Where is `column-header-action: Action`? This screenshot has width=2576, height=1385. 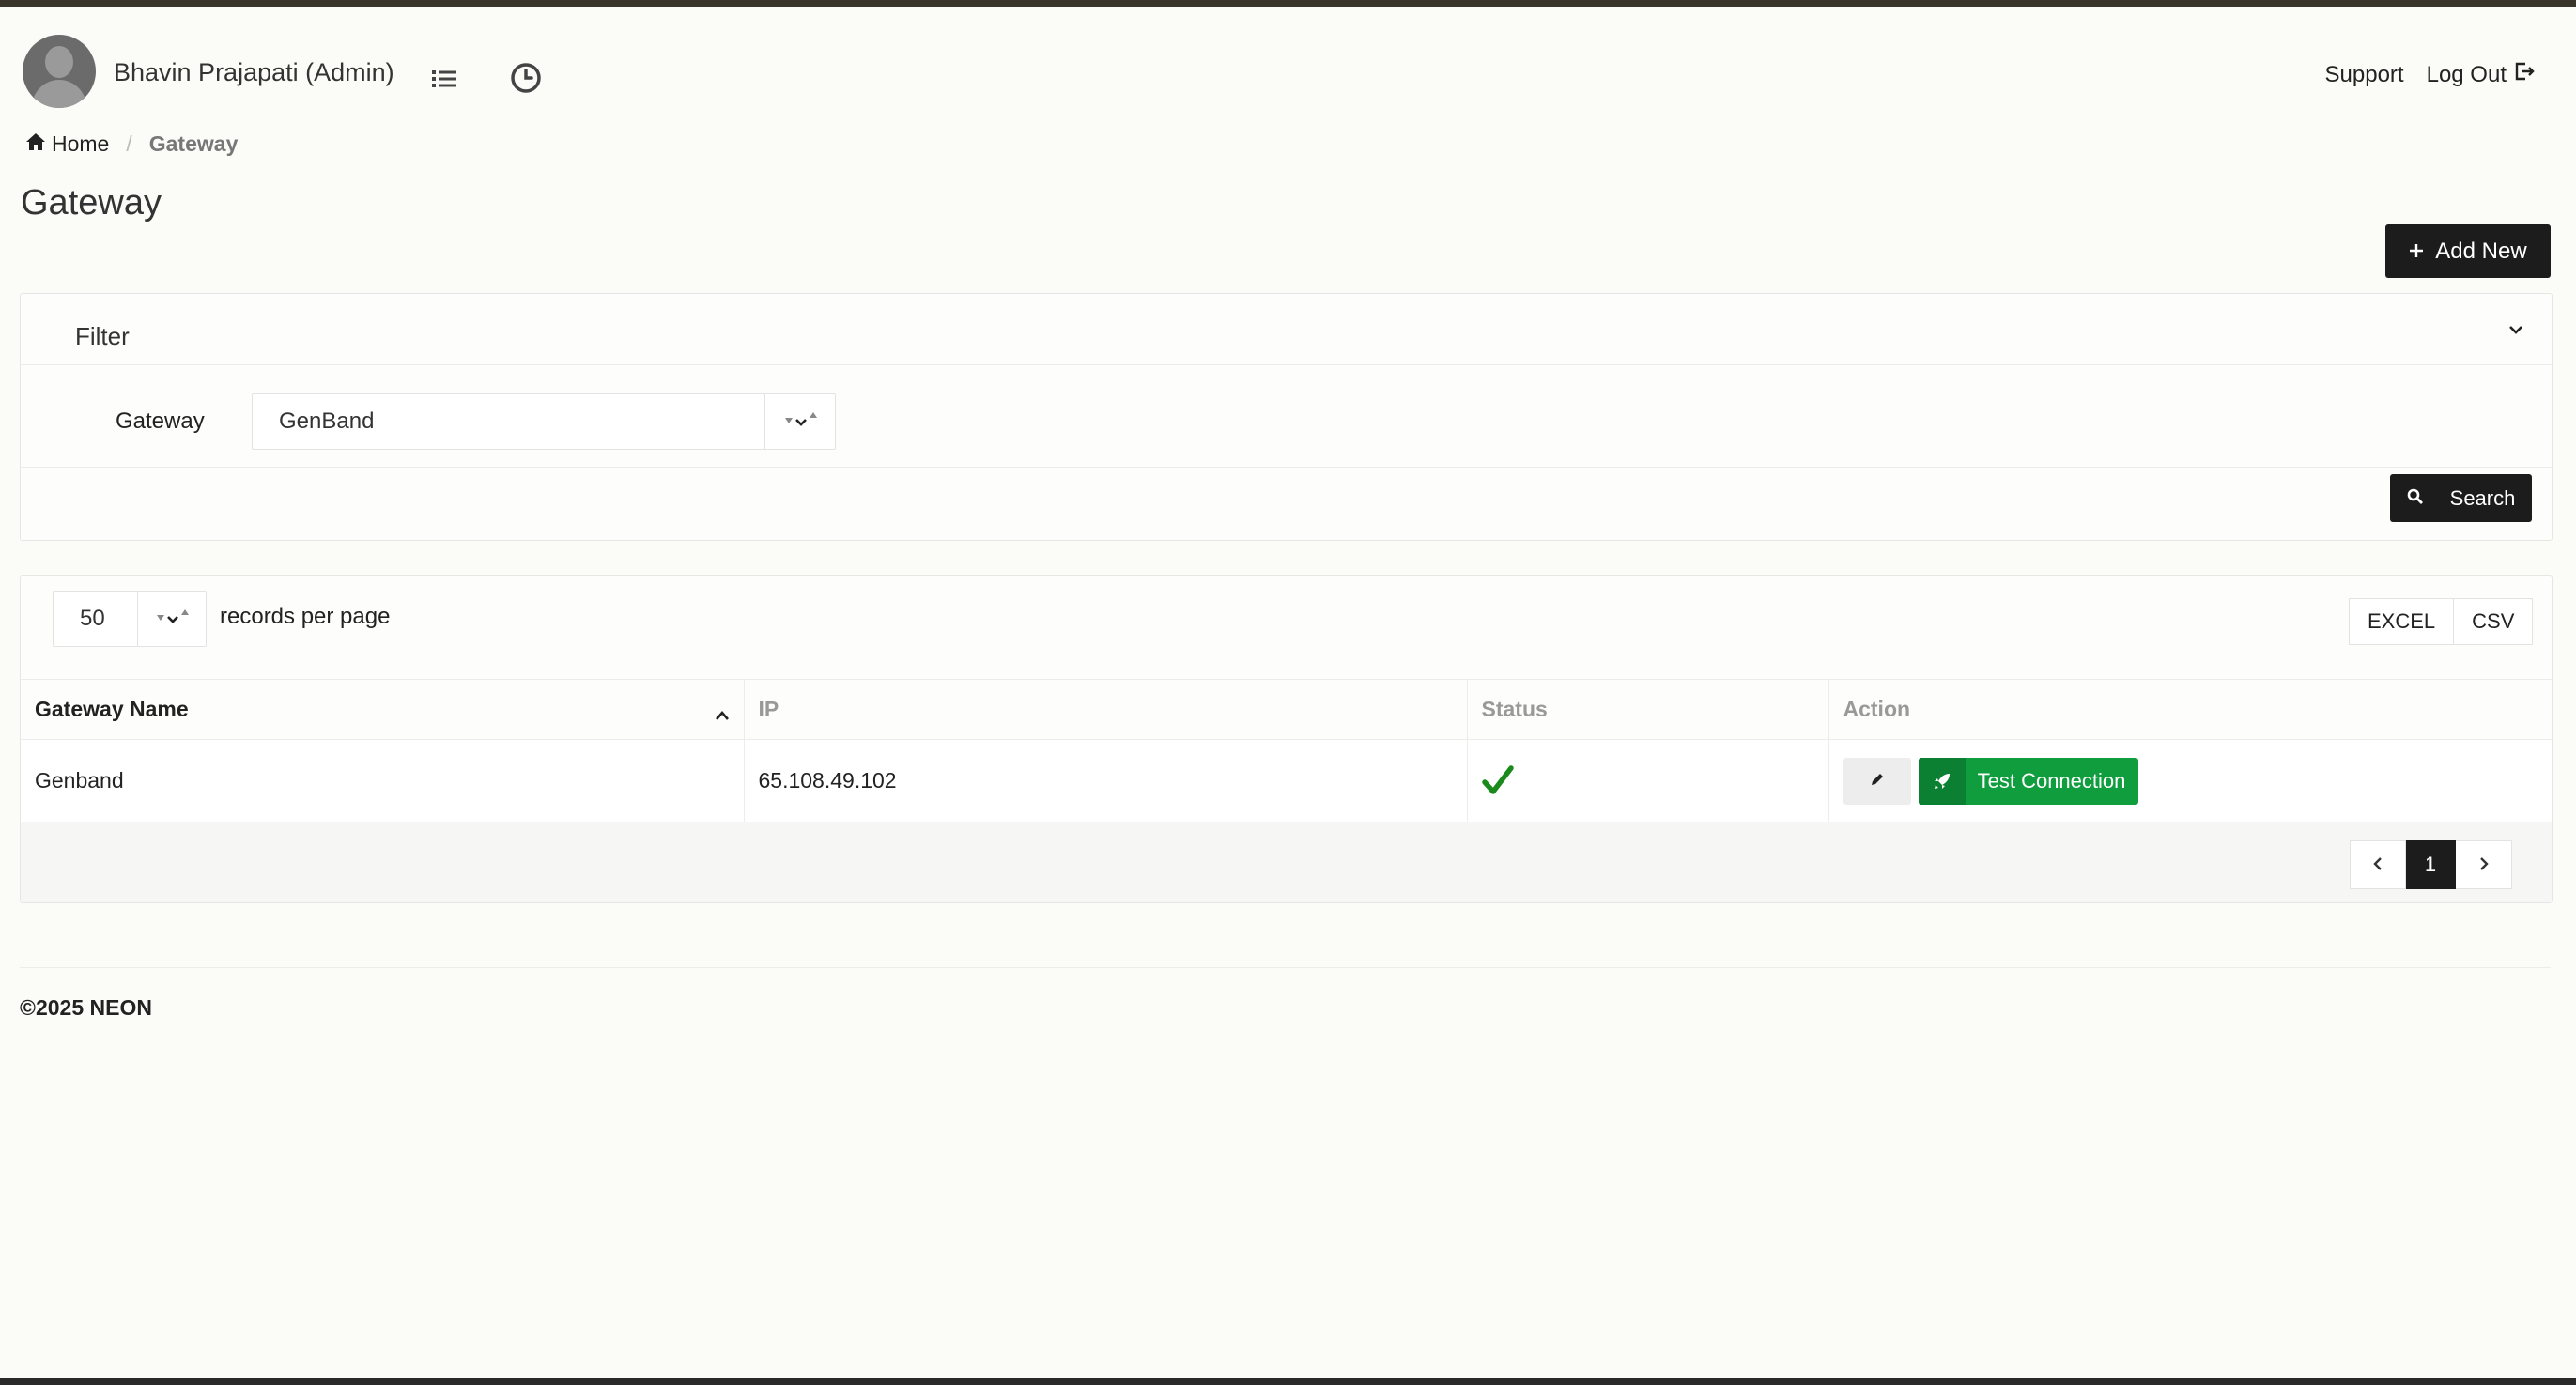
column-header-action: Action is located at coordinates (2190, 709).